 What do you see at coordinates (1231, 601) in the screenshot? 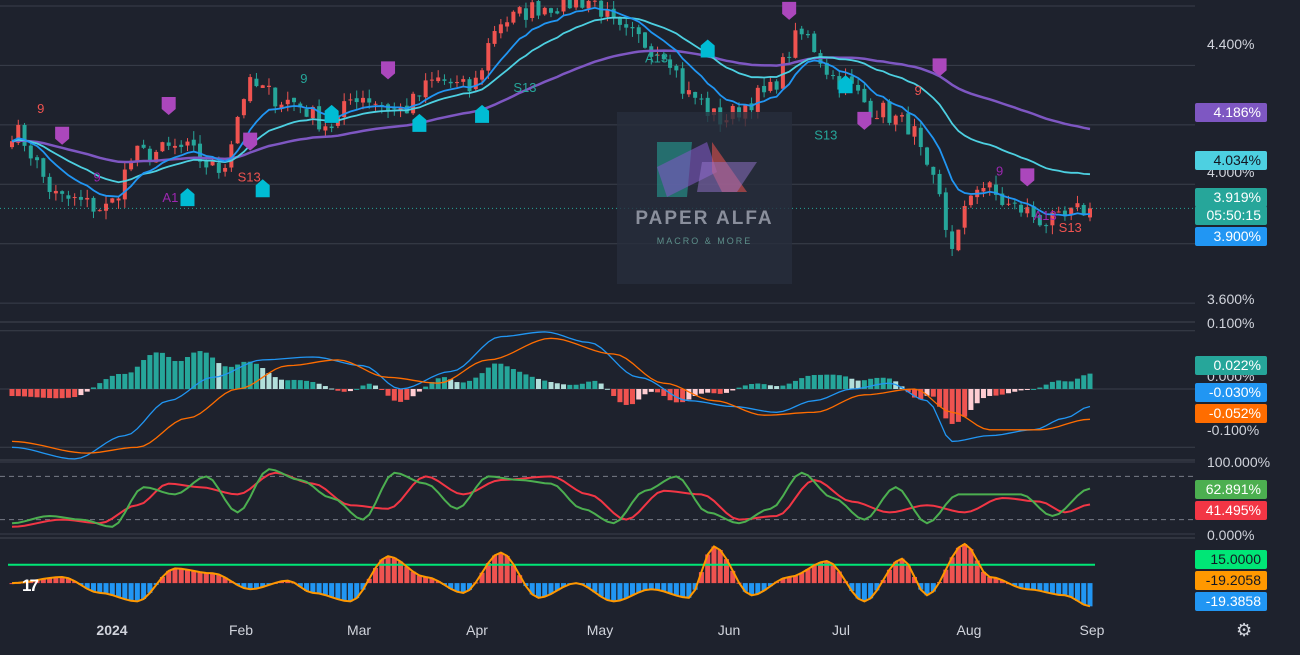
I see `osc-histogram-value: -19.3858` at bounding box center [1231, 601].